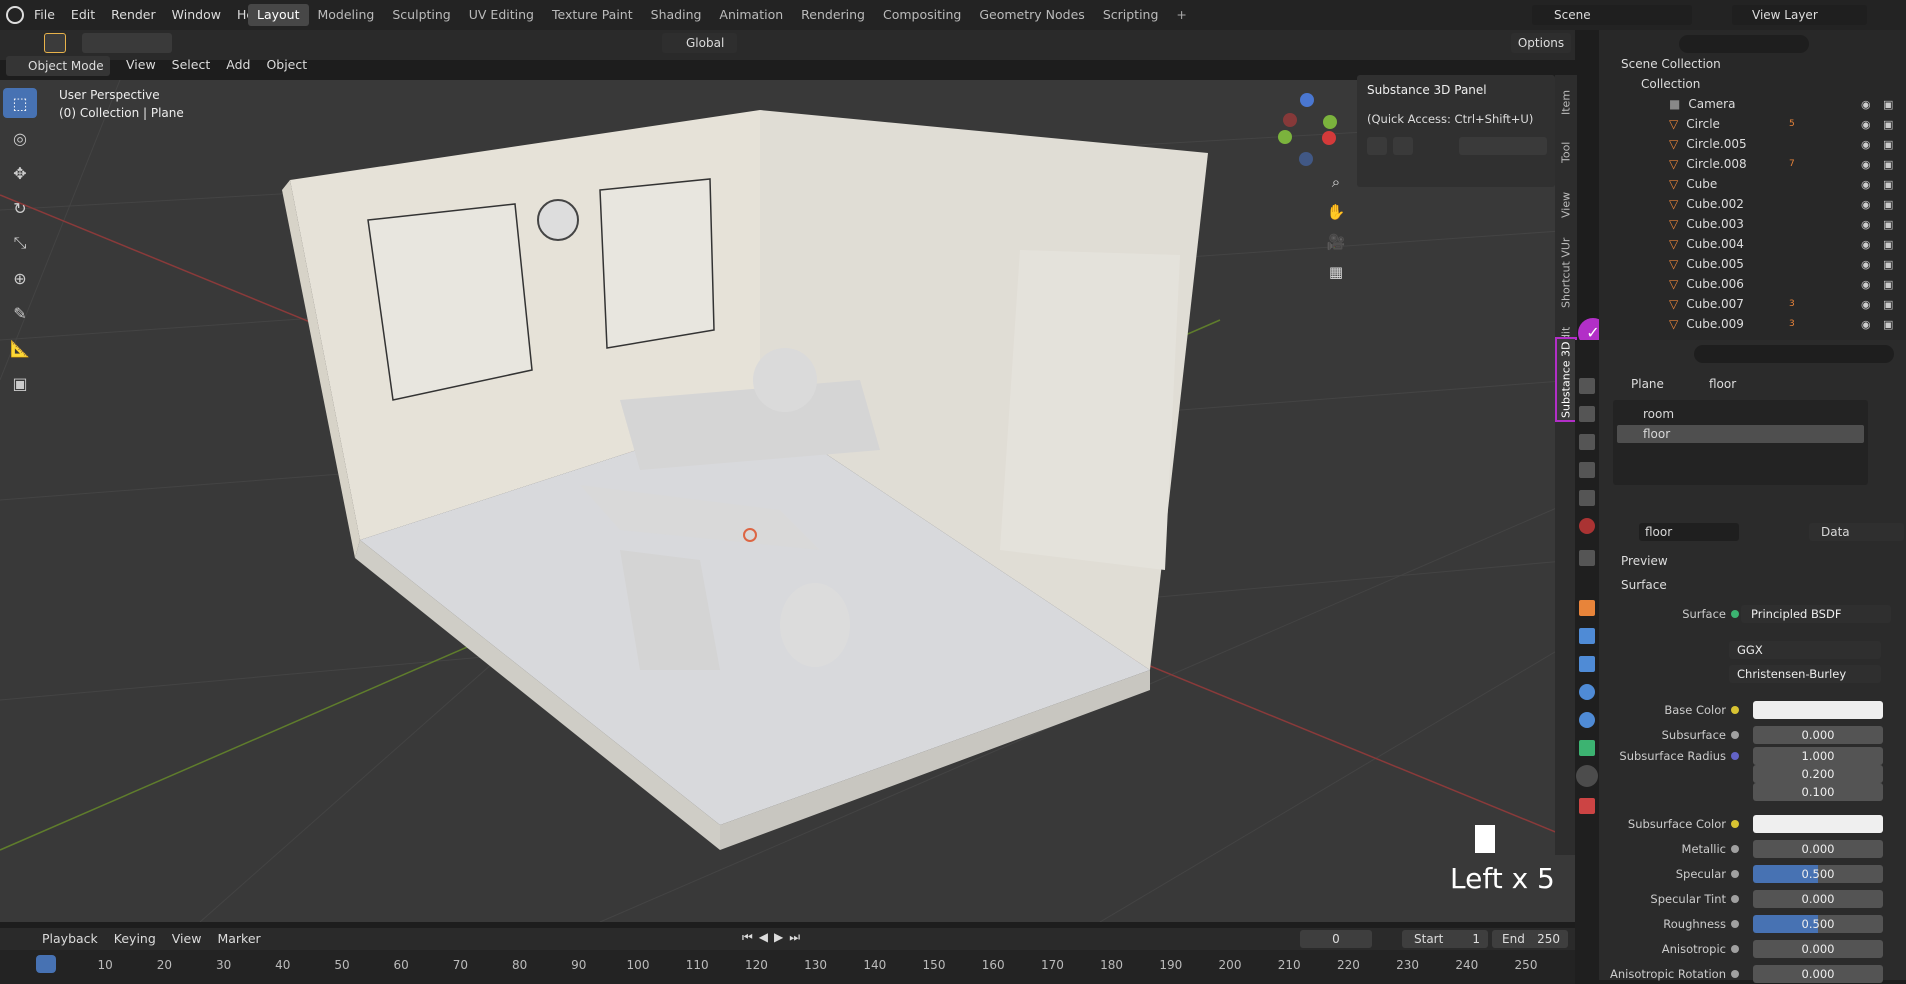 The width and height of the screenshot is (1906, 984). Describe the element at coordinates (1587, 558) in the screenshot. I see `collection-properties-icon` at that location.